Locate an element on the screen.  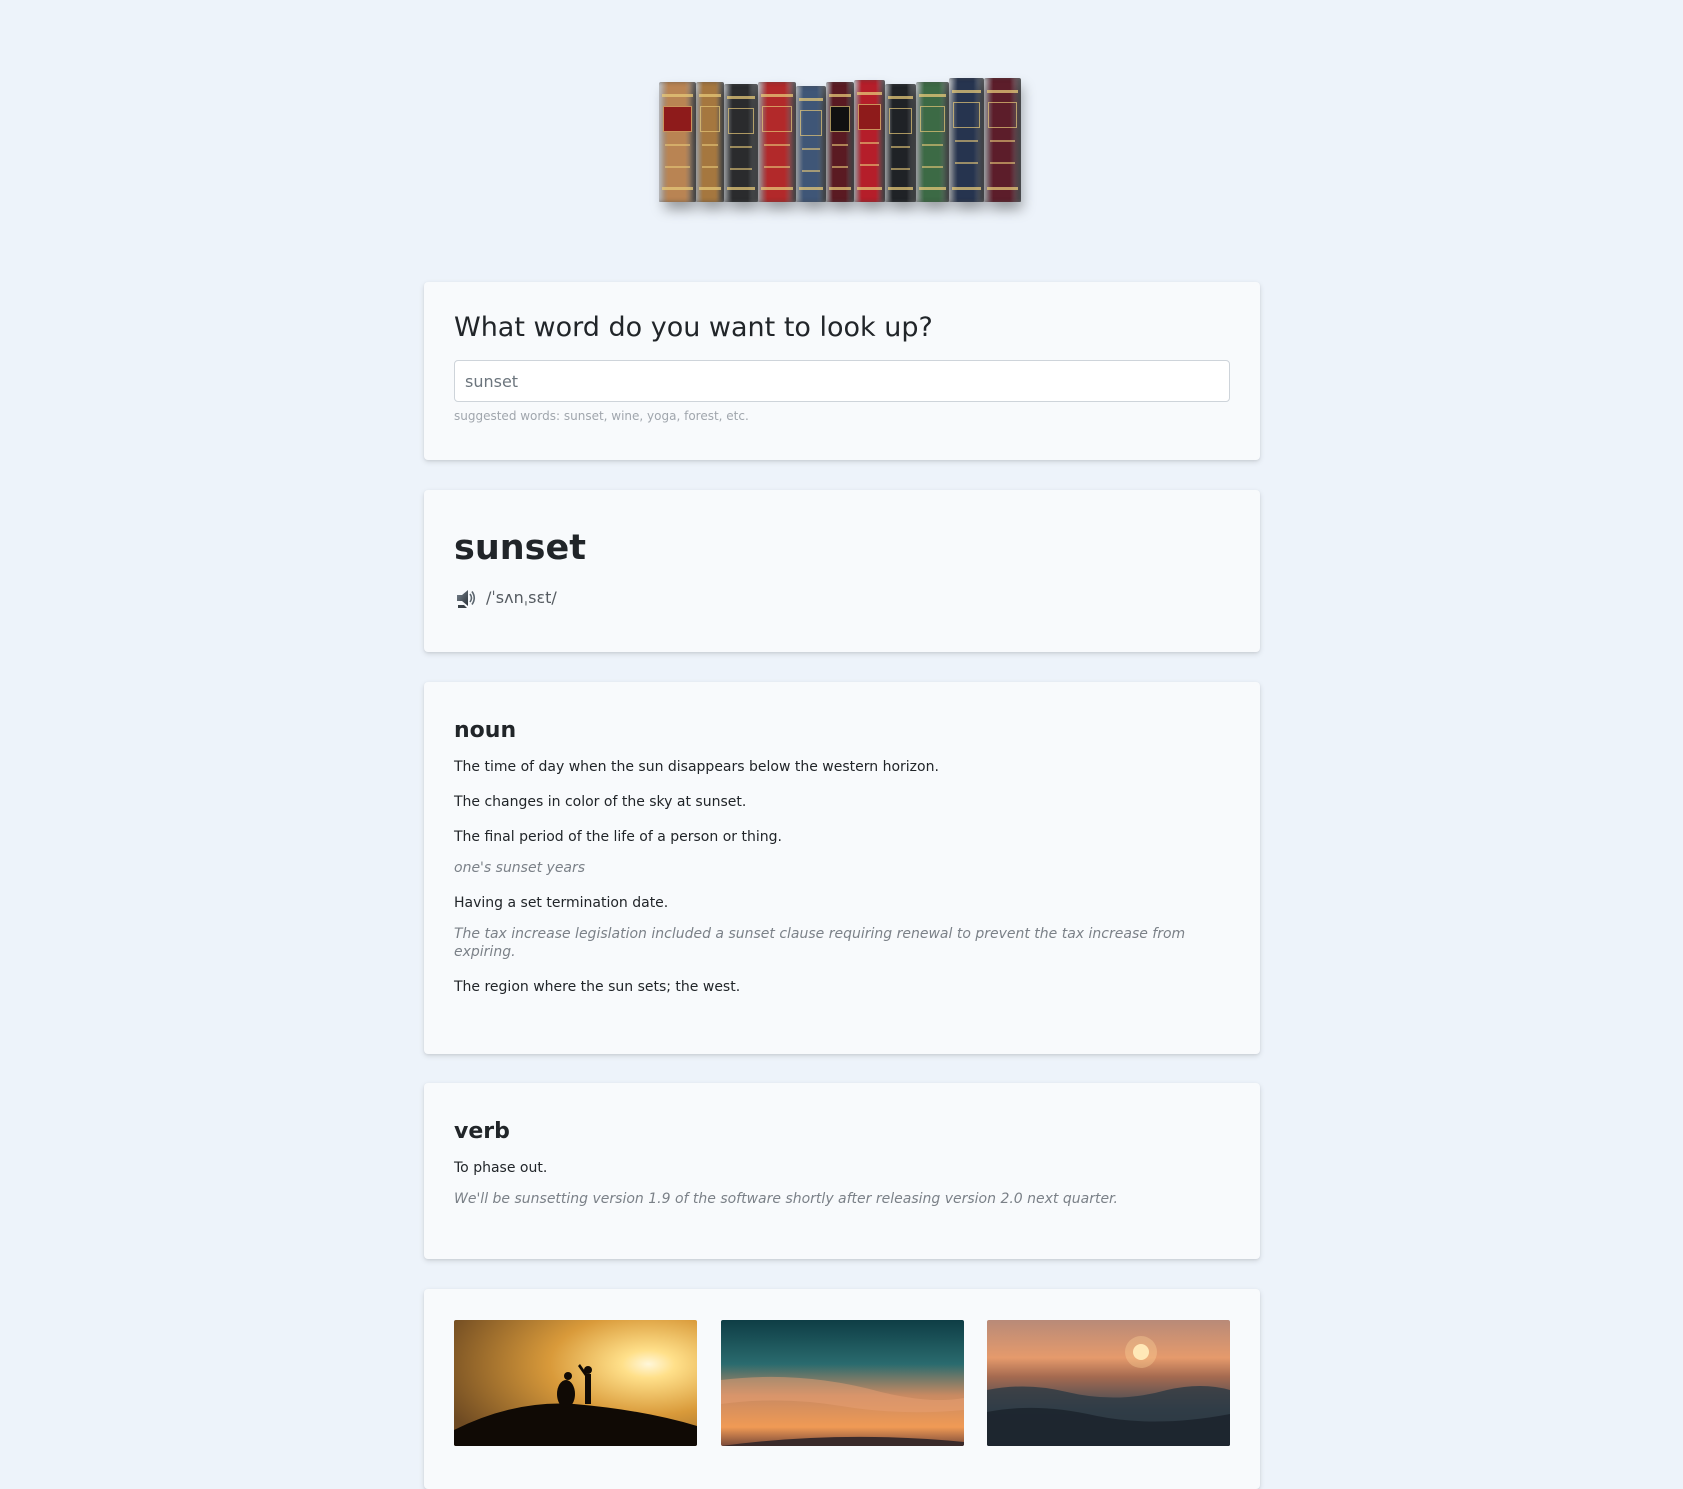
search-title: What word do you want to look up? is located at coordinates (693, 327).